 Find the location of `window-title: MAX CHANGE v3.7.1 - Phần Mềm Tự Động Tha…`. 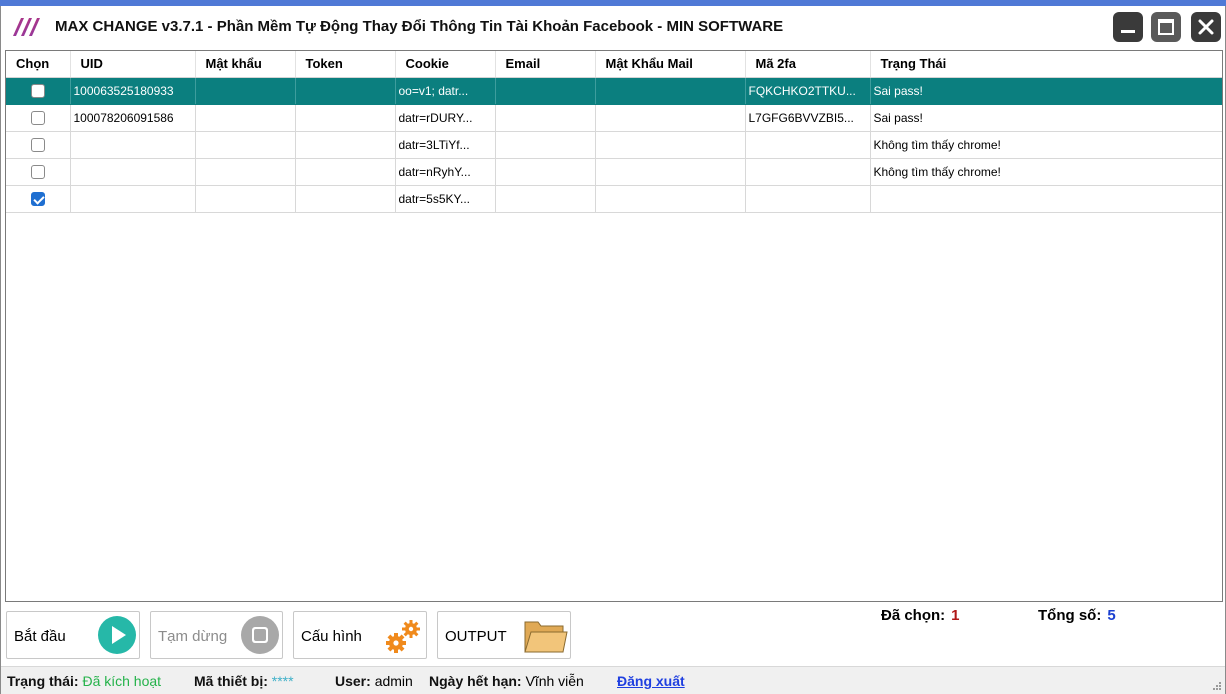

window-title: MAX CHANGE v3.7.1 - Phần Mềm Tự Động Tha… is located at coordinates (419, 26).